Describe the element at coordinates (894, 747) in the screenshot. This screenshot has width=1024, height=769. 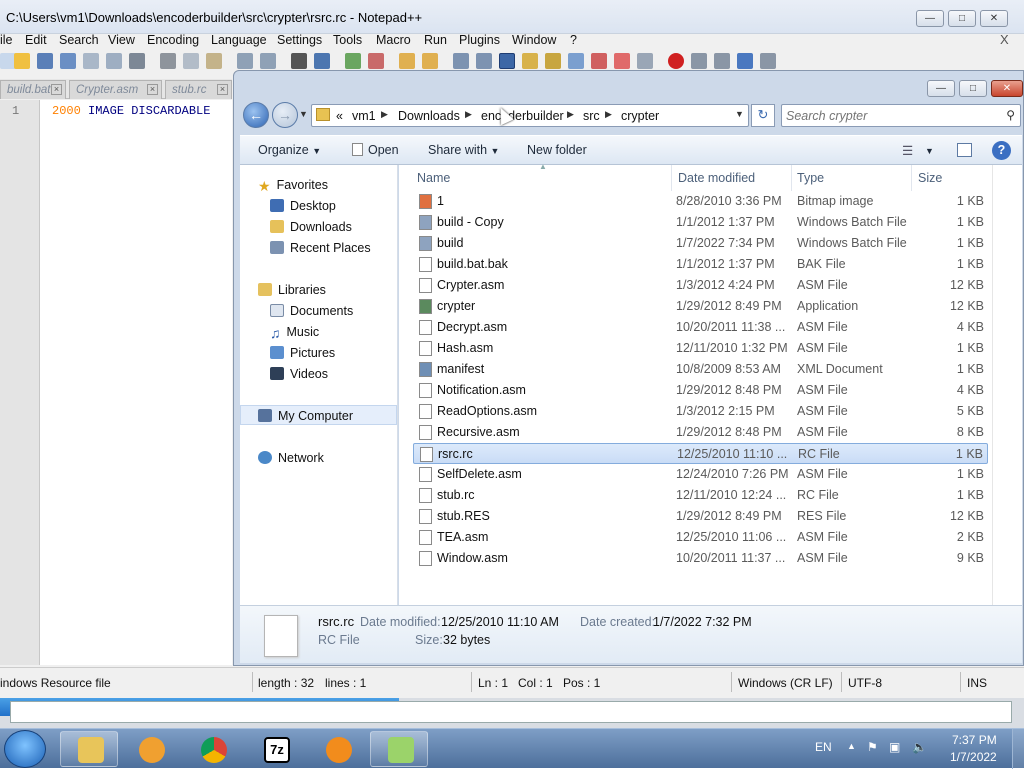
I see `network-tray-icon: ▣` at that location.